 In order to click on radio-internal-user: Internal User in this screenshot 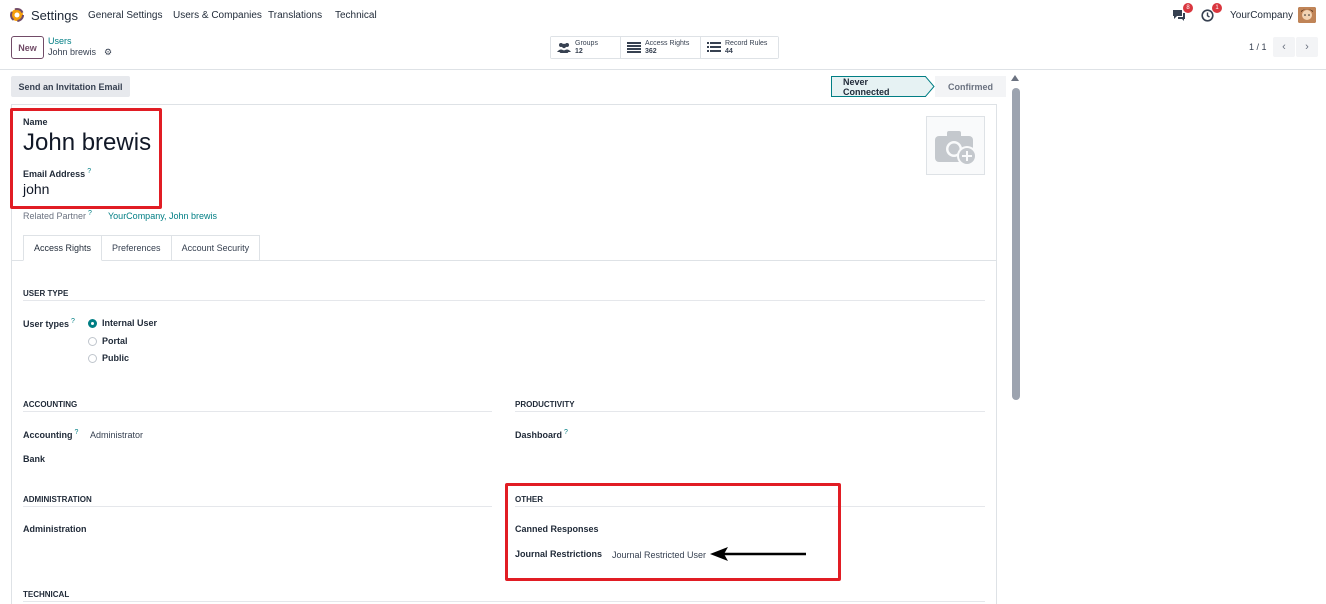, I will do `click(122, 323)`.